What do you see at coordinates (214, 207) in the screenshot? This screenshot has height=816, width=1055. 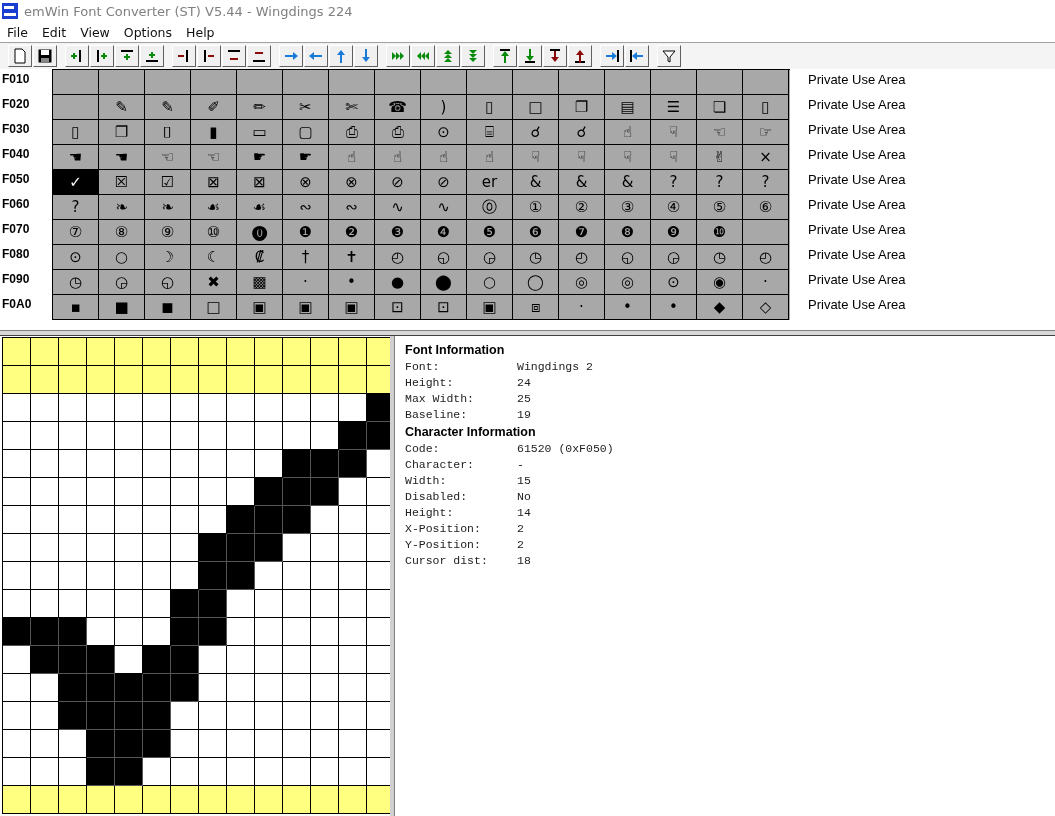 I see `glyph-cell: ☙` at bounding box center [214, 207].